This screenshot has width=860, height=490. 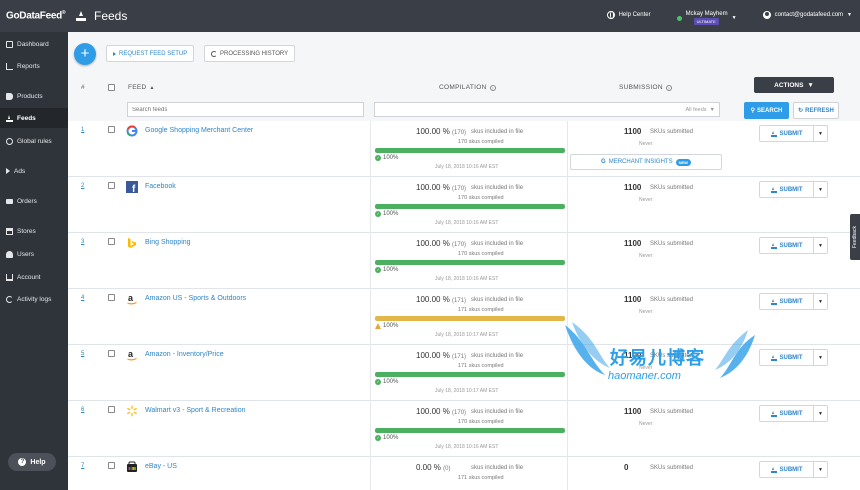 I want to click on feed-number-link: 4, so click(x=82, y=298).